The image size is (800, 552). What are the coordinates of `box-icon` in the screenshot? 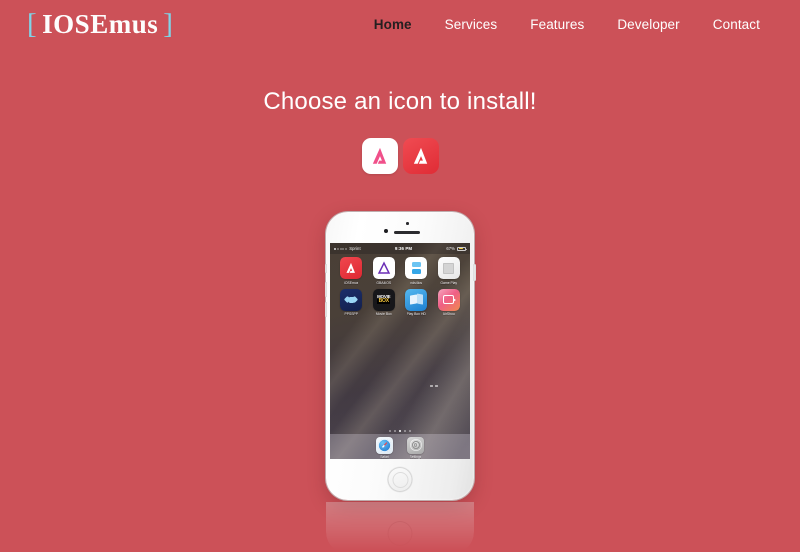 It's located at (416, 299).